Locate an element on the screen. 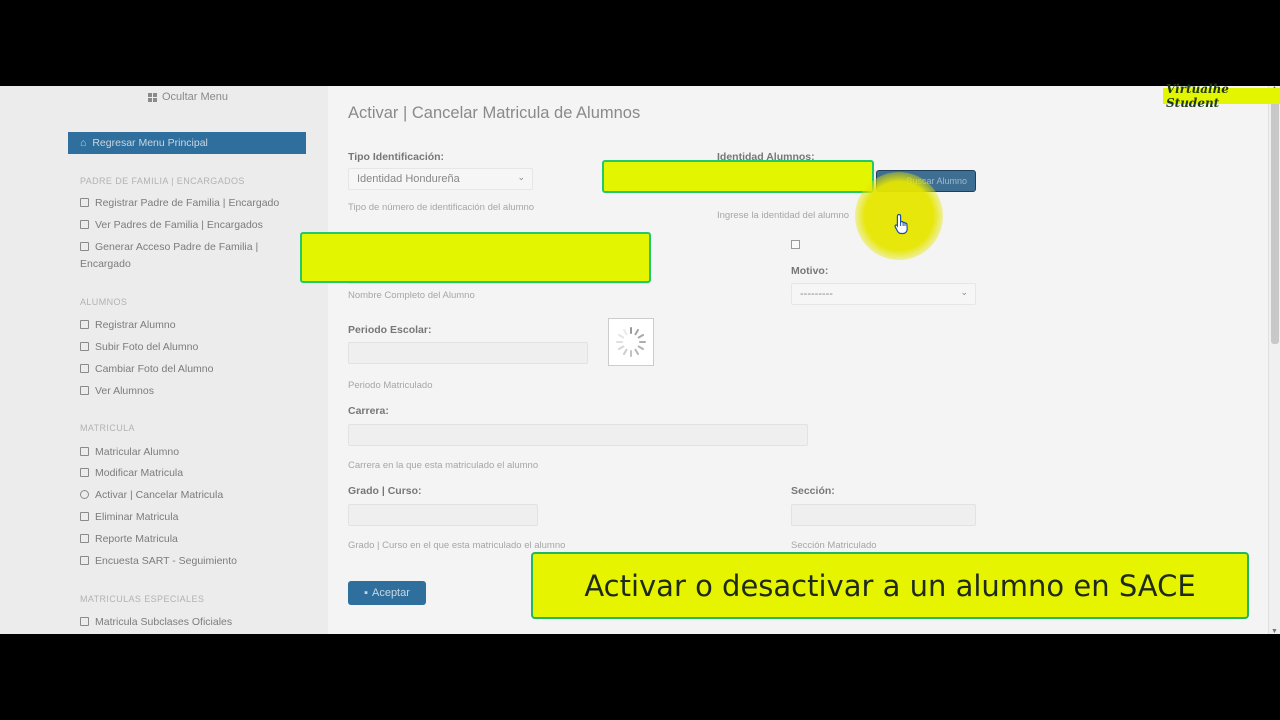  nav-item-label: Ver Padres de Familia | Encargados is located at coordinates (179, 225).